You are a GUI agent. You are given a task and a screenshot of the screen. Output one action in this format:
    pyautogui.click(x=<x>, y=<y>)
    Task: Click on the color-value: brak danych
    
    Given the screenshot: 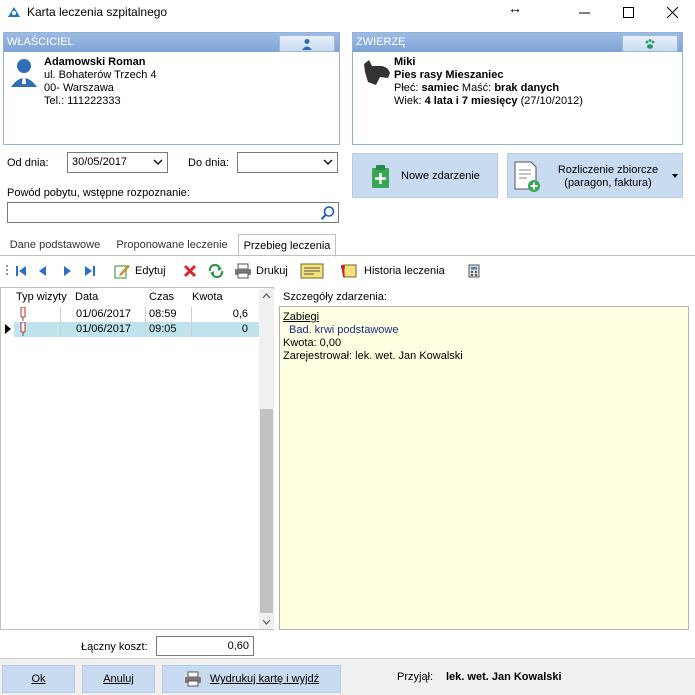 What is the action you would take?
    pyautogui.click(x=527, y=88)
    